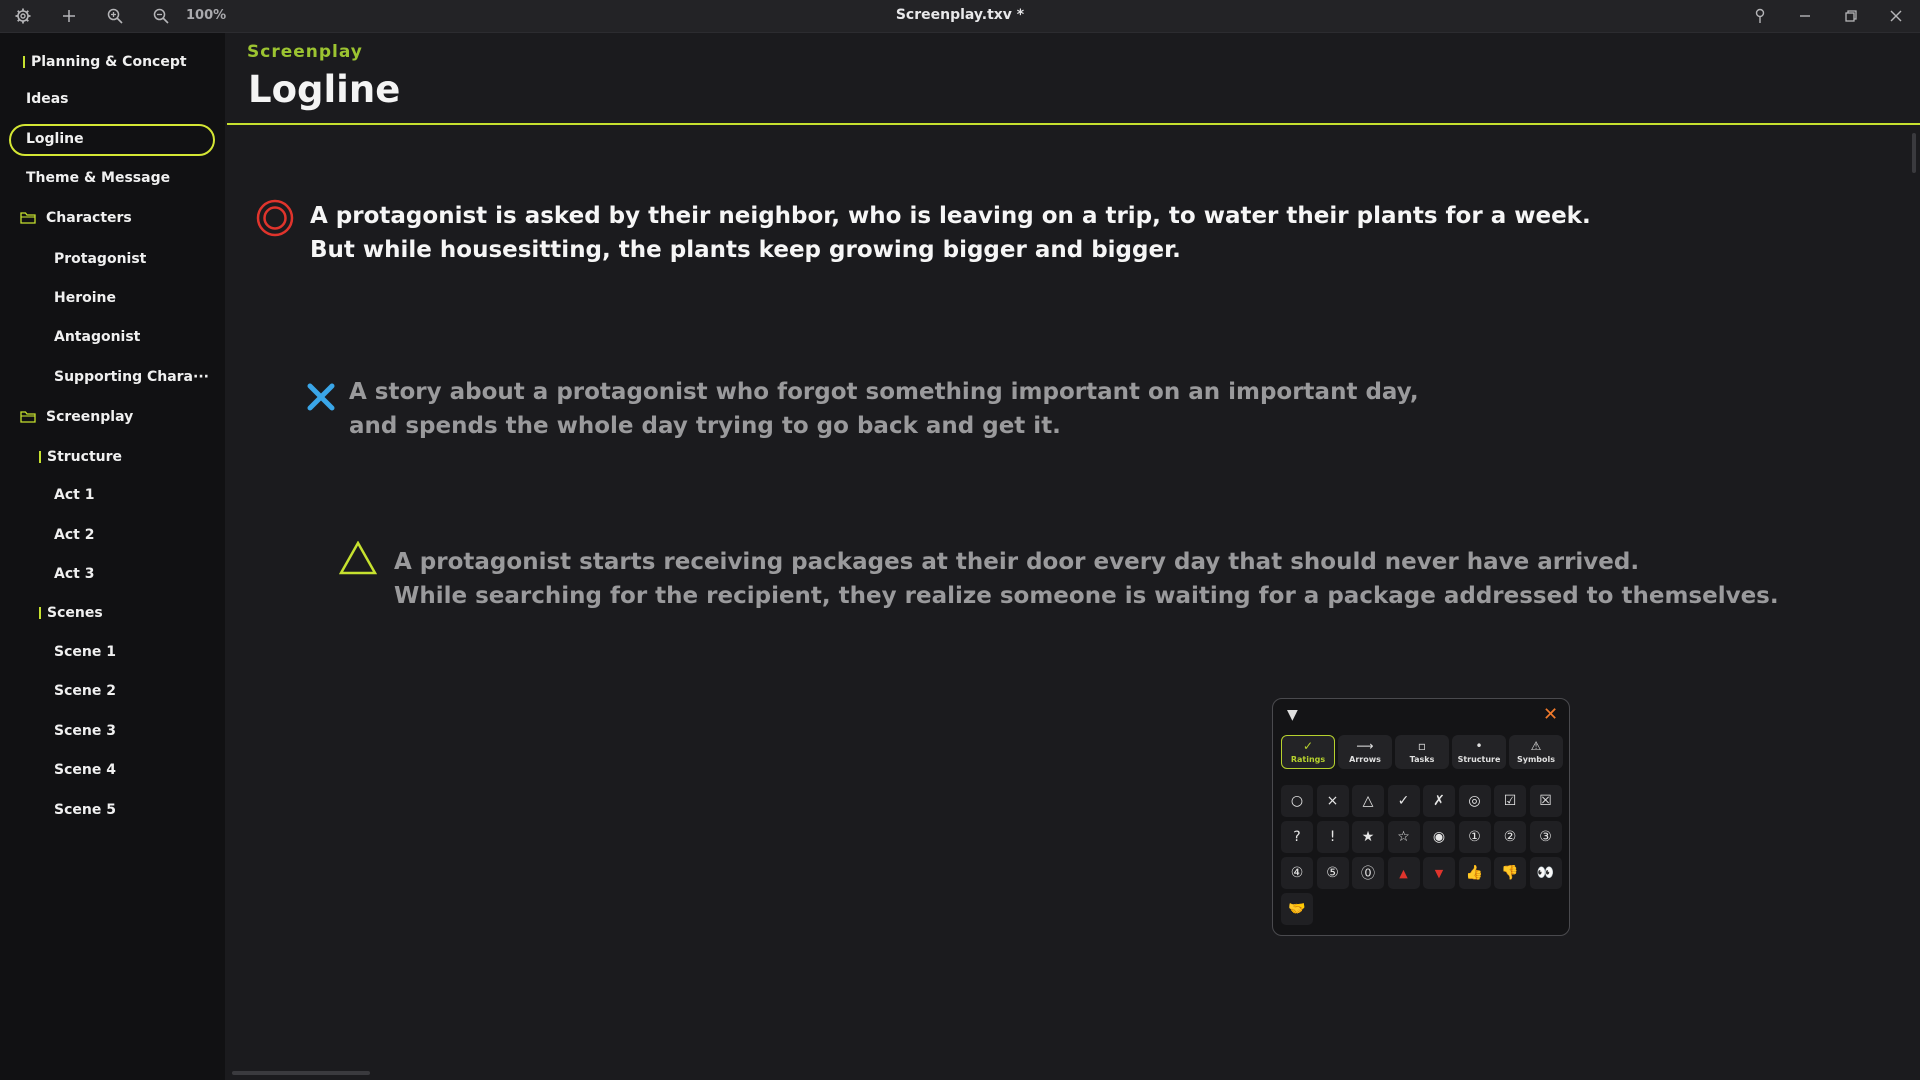 The height and width of the screenshot is (1080, 1920). What do you see at coordinates (1510, 837) in the screenshot?
I see `number-2-icon: ②` at bounding box center [1510, 837].